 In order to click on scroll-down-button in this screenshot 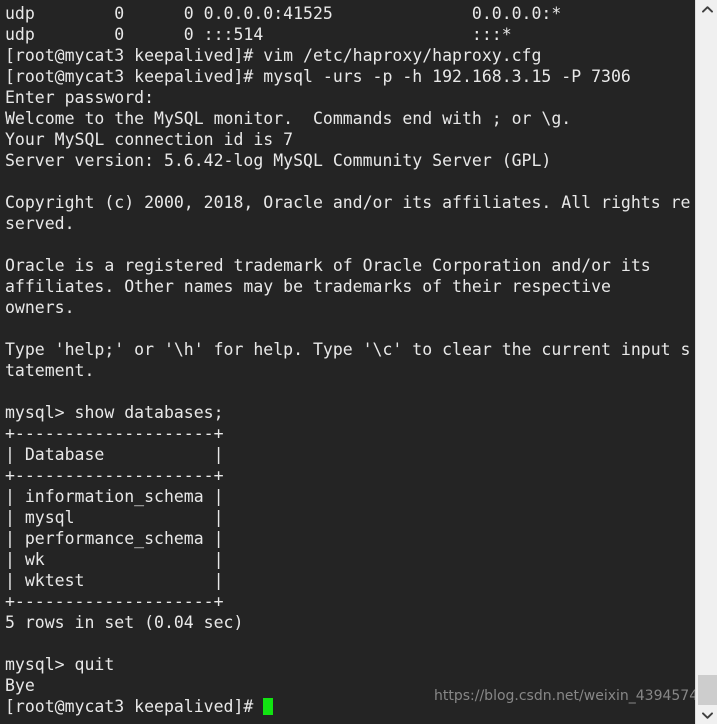, I will do `click(706, 715)`.